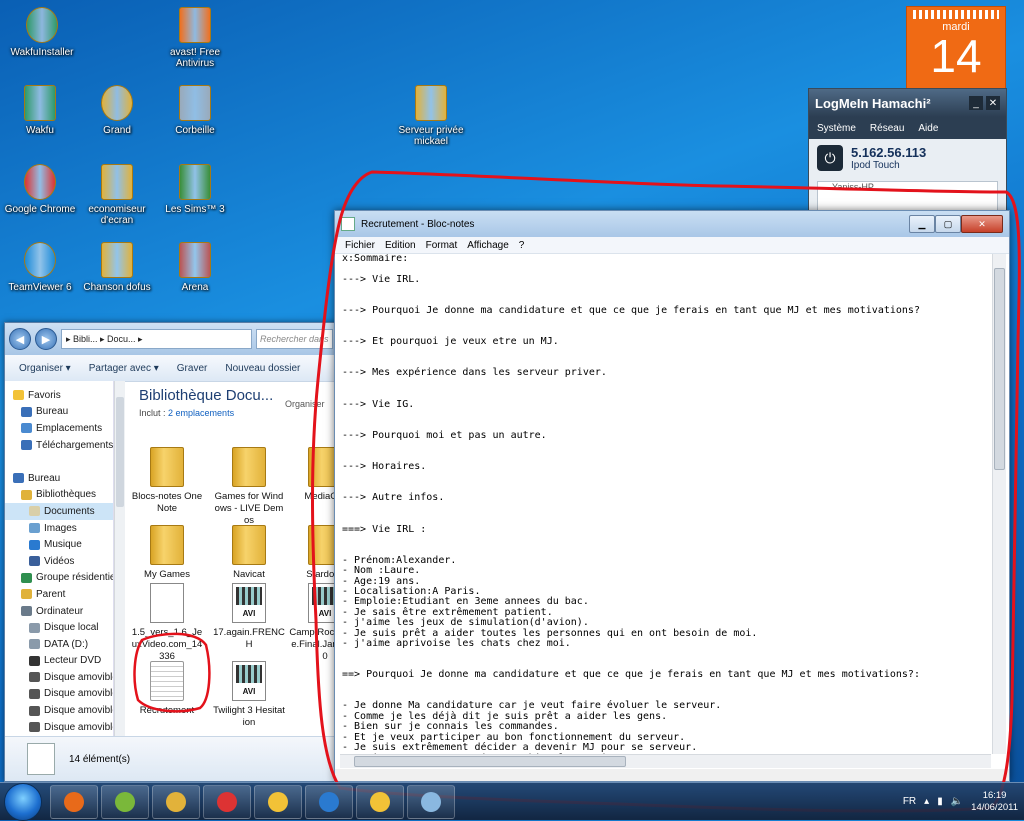 The image size is (1024, 821). I want to click on address-field: ▸ Bibli... ▸ Docu... ▸, so click(156, 339).